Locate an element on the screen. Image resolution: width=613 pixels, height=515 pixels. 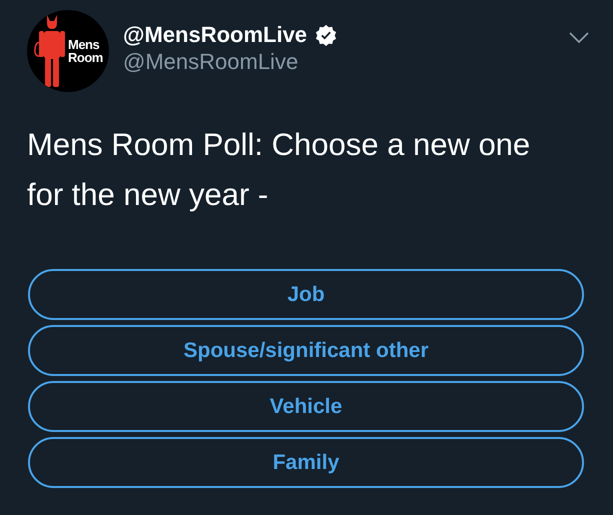
tweet-text: Mens Room Poll: Choose a new one for the new year - is located at coordinates (279, 170).